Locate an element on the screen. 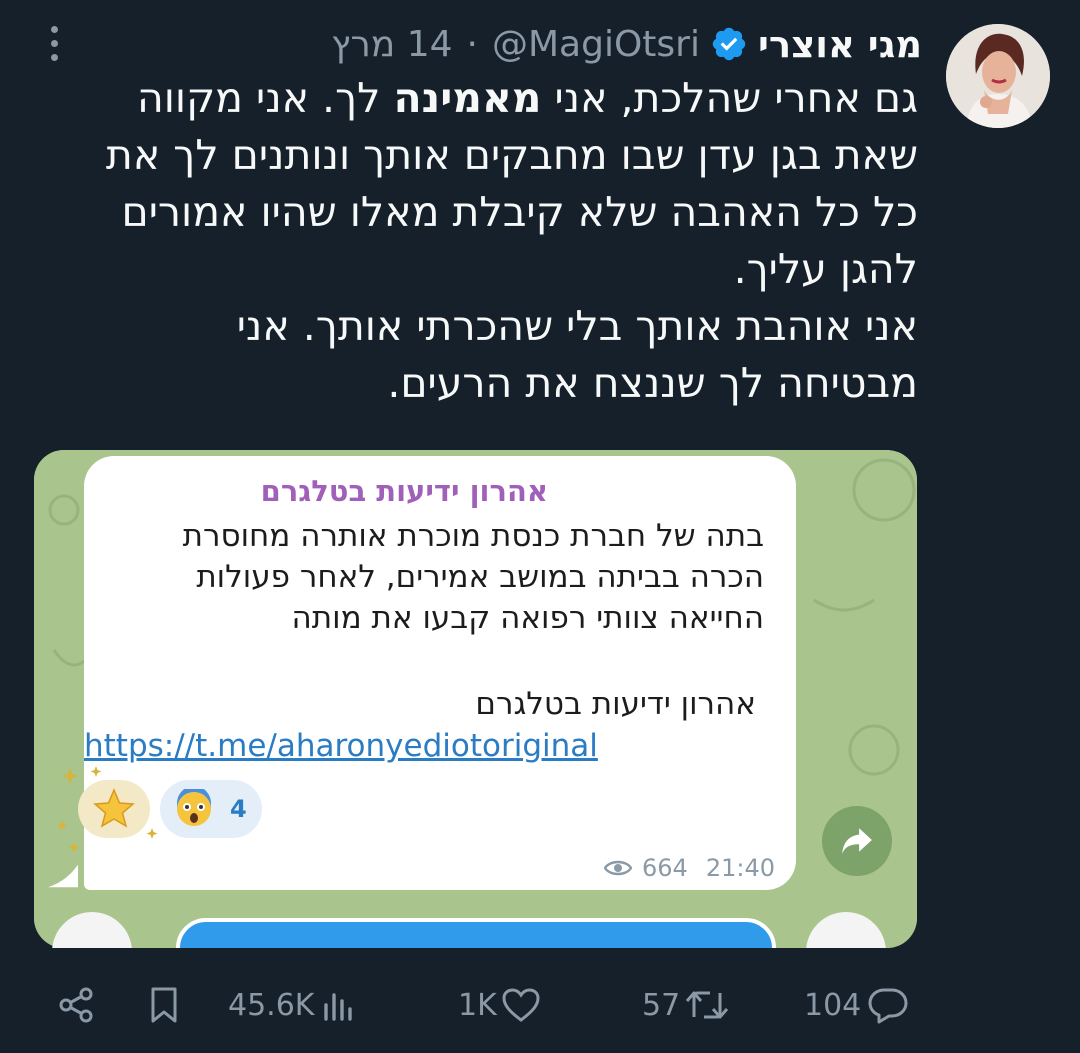 The image size is (1080, 1053). retweet-button: 57 is located at coordinates (686, 1005).